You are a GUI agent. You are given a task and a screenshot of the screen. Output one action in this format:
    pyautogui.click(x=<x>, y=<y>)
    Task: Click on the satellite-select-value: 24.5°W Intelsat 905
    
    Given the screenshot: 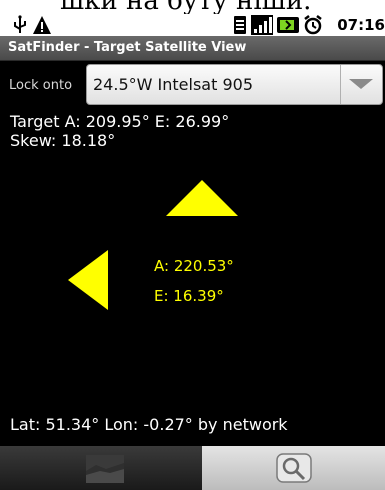 What is the action you would take?
    pyautogui.click(x=173, y=84)
    